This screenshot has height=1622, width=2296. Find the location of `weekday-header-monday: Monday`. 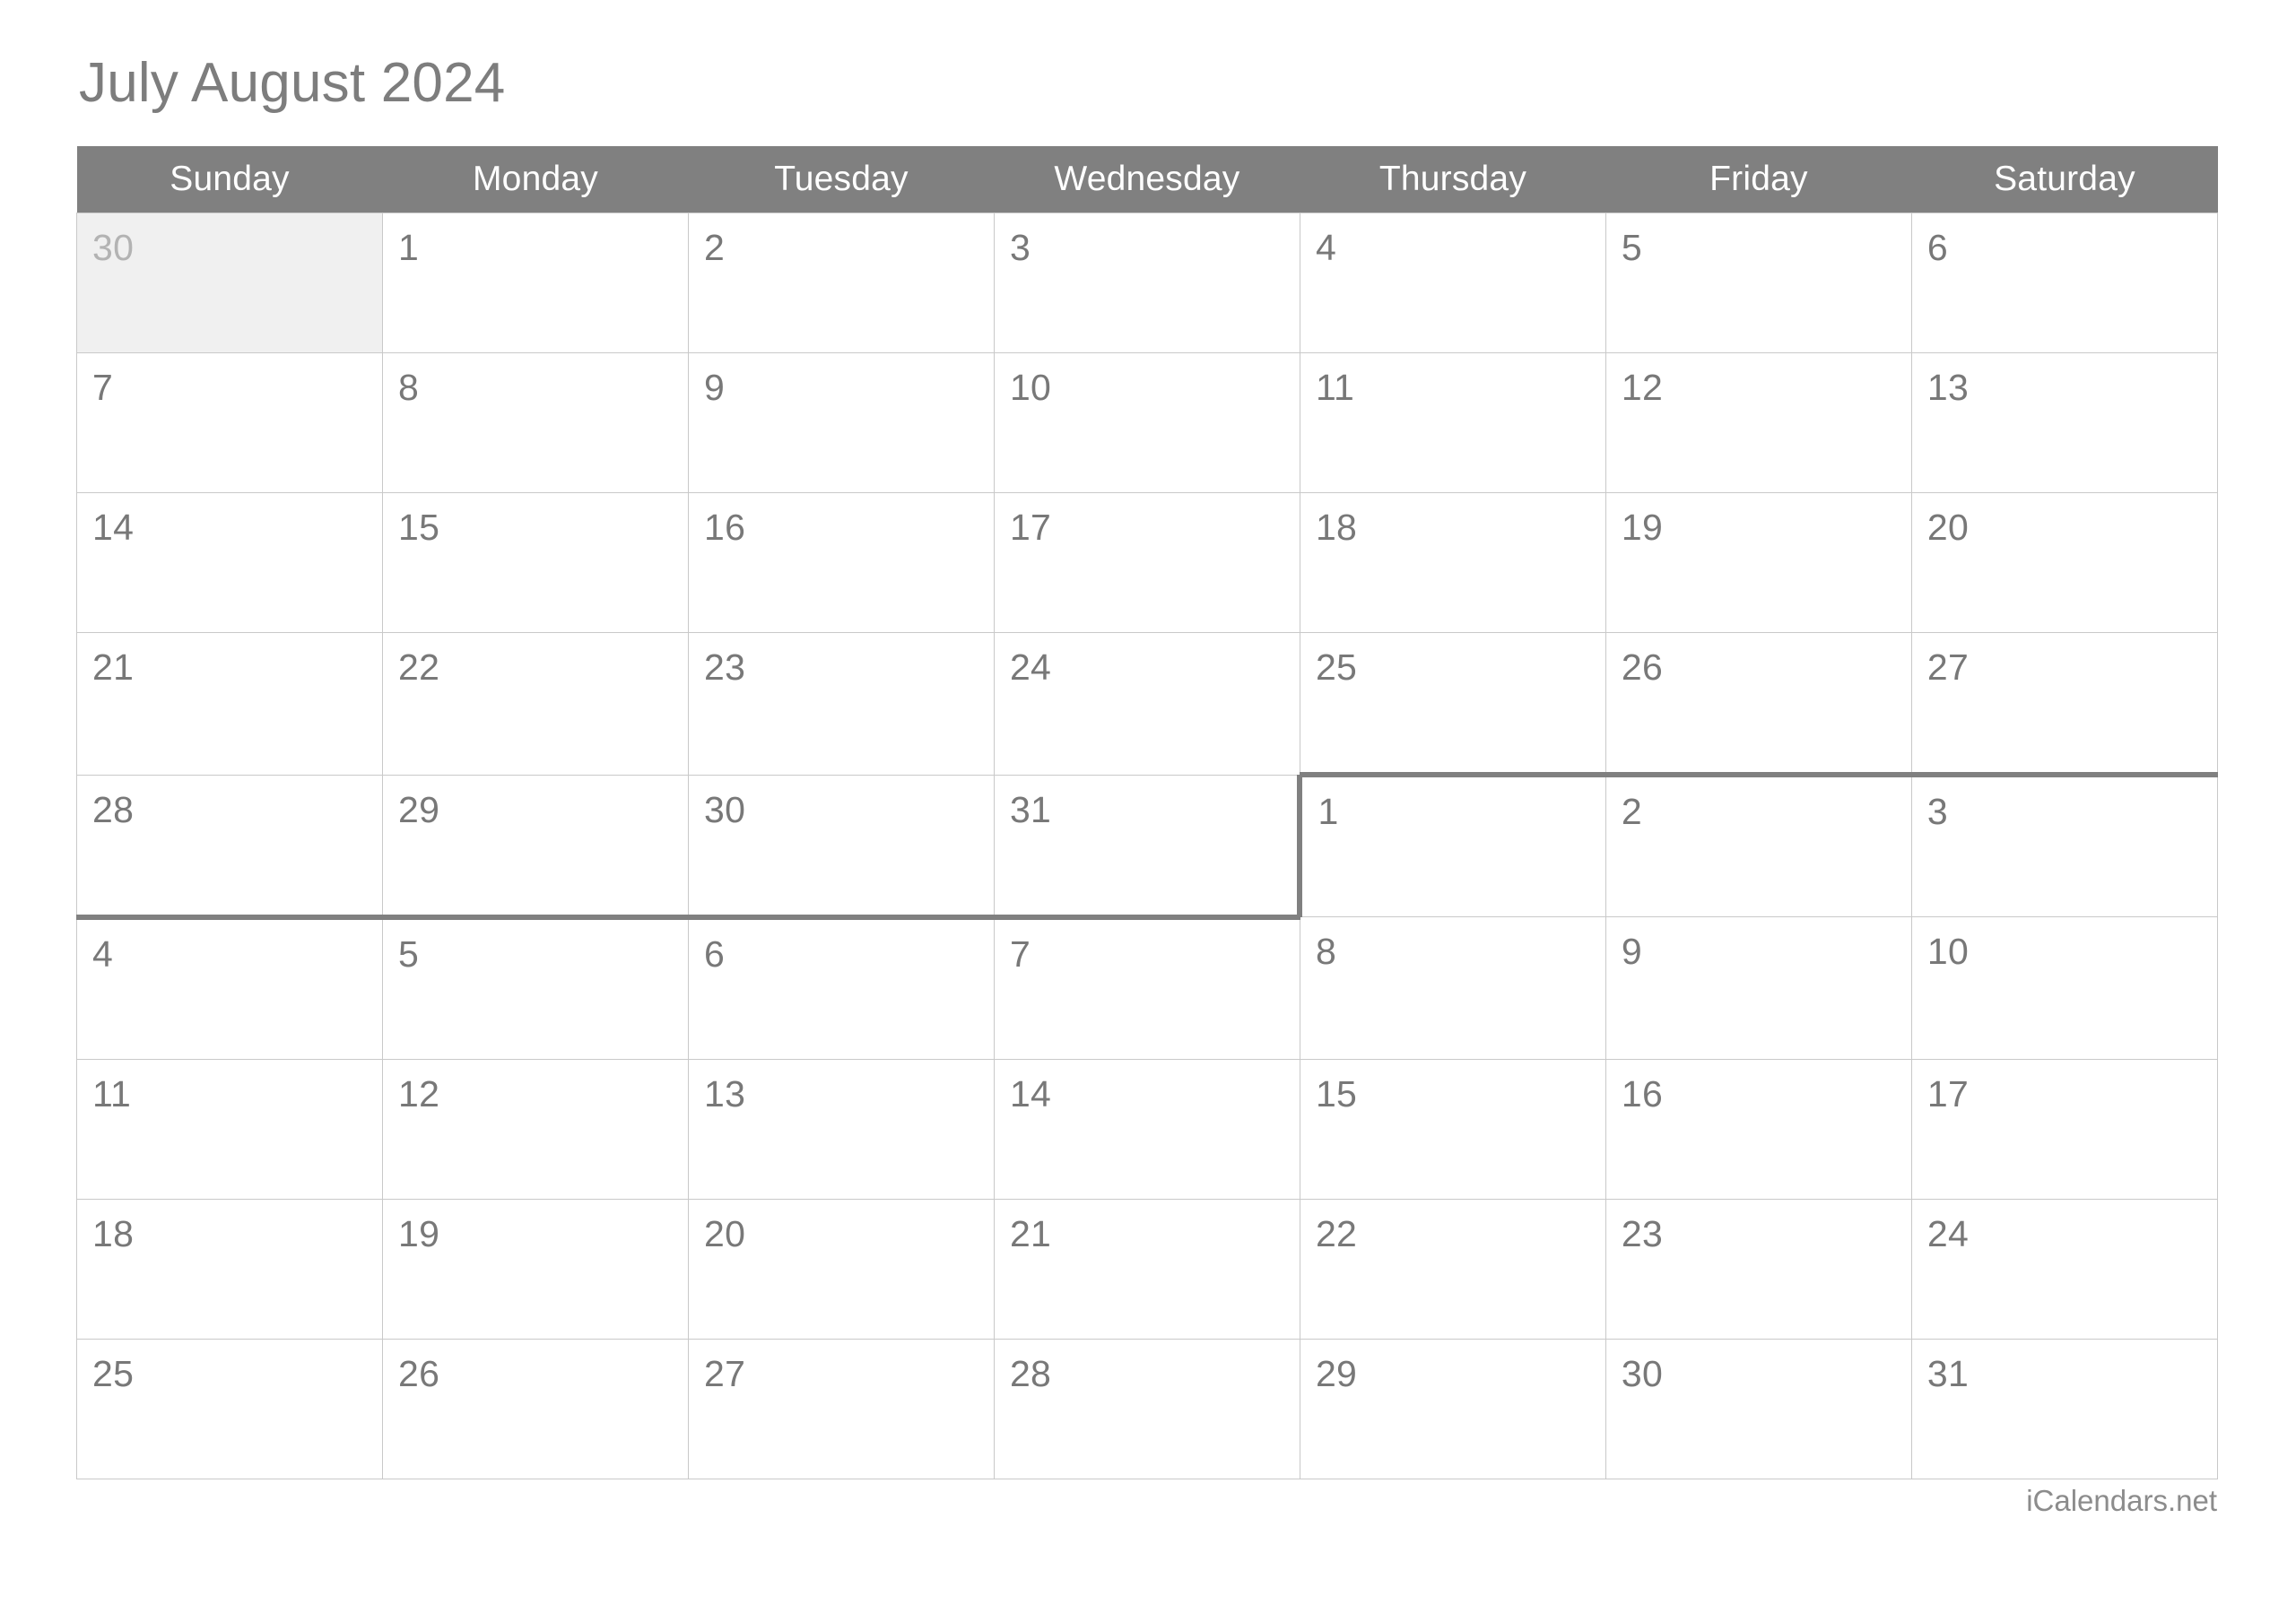

weekday-header-monday: Monday is located at coordinates (535, 179).